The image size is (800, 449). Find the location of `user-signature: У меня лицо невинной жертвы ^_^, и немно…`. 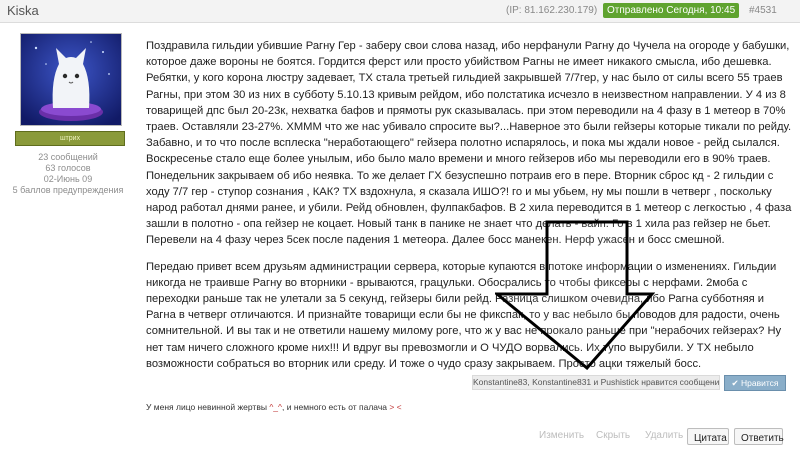

user-signature: У меня лицо невинной жертвы ^_^, и немно… is located at coordinates (274, 407).